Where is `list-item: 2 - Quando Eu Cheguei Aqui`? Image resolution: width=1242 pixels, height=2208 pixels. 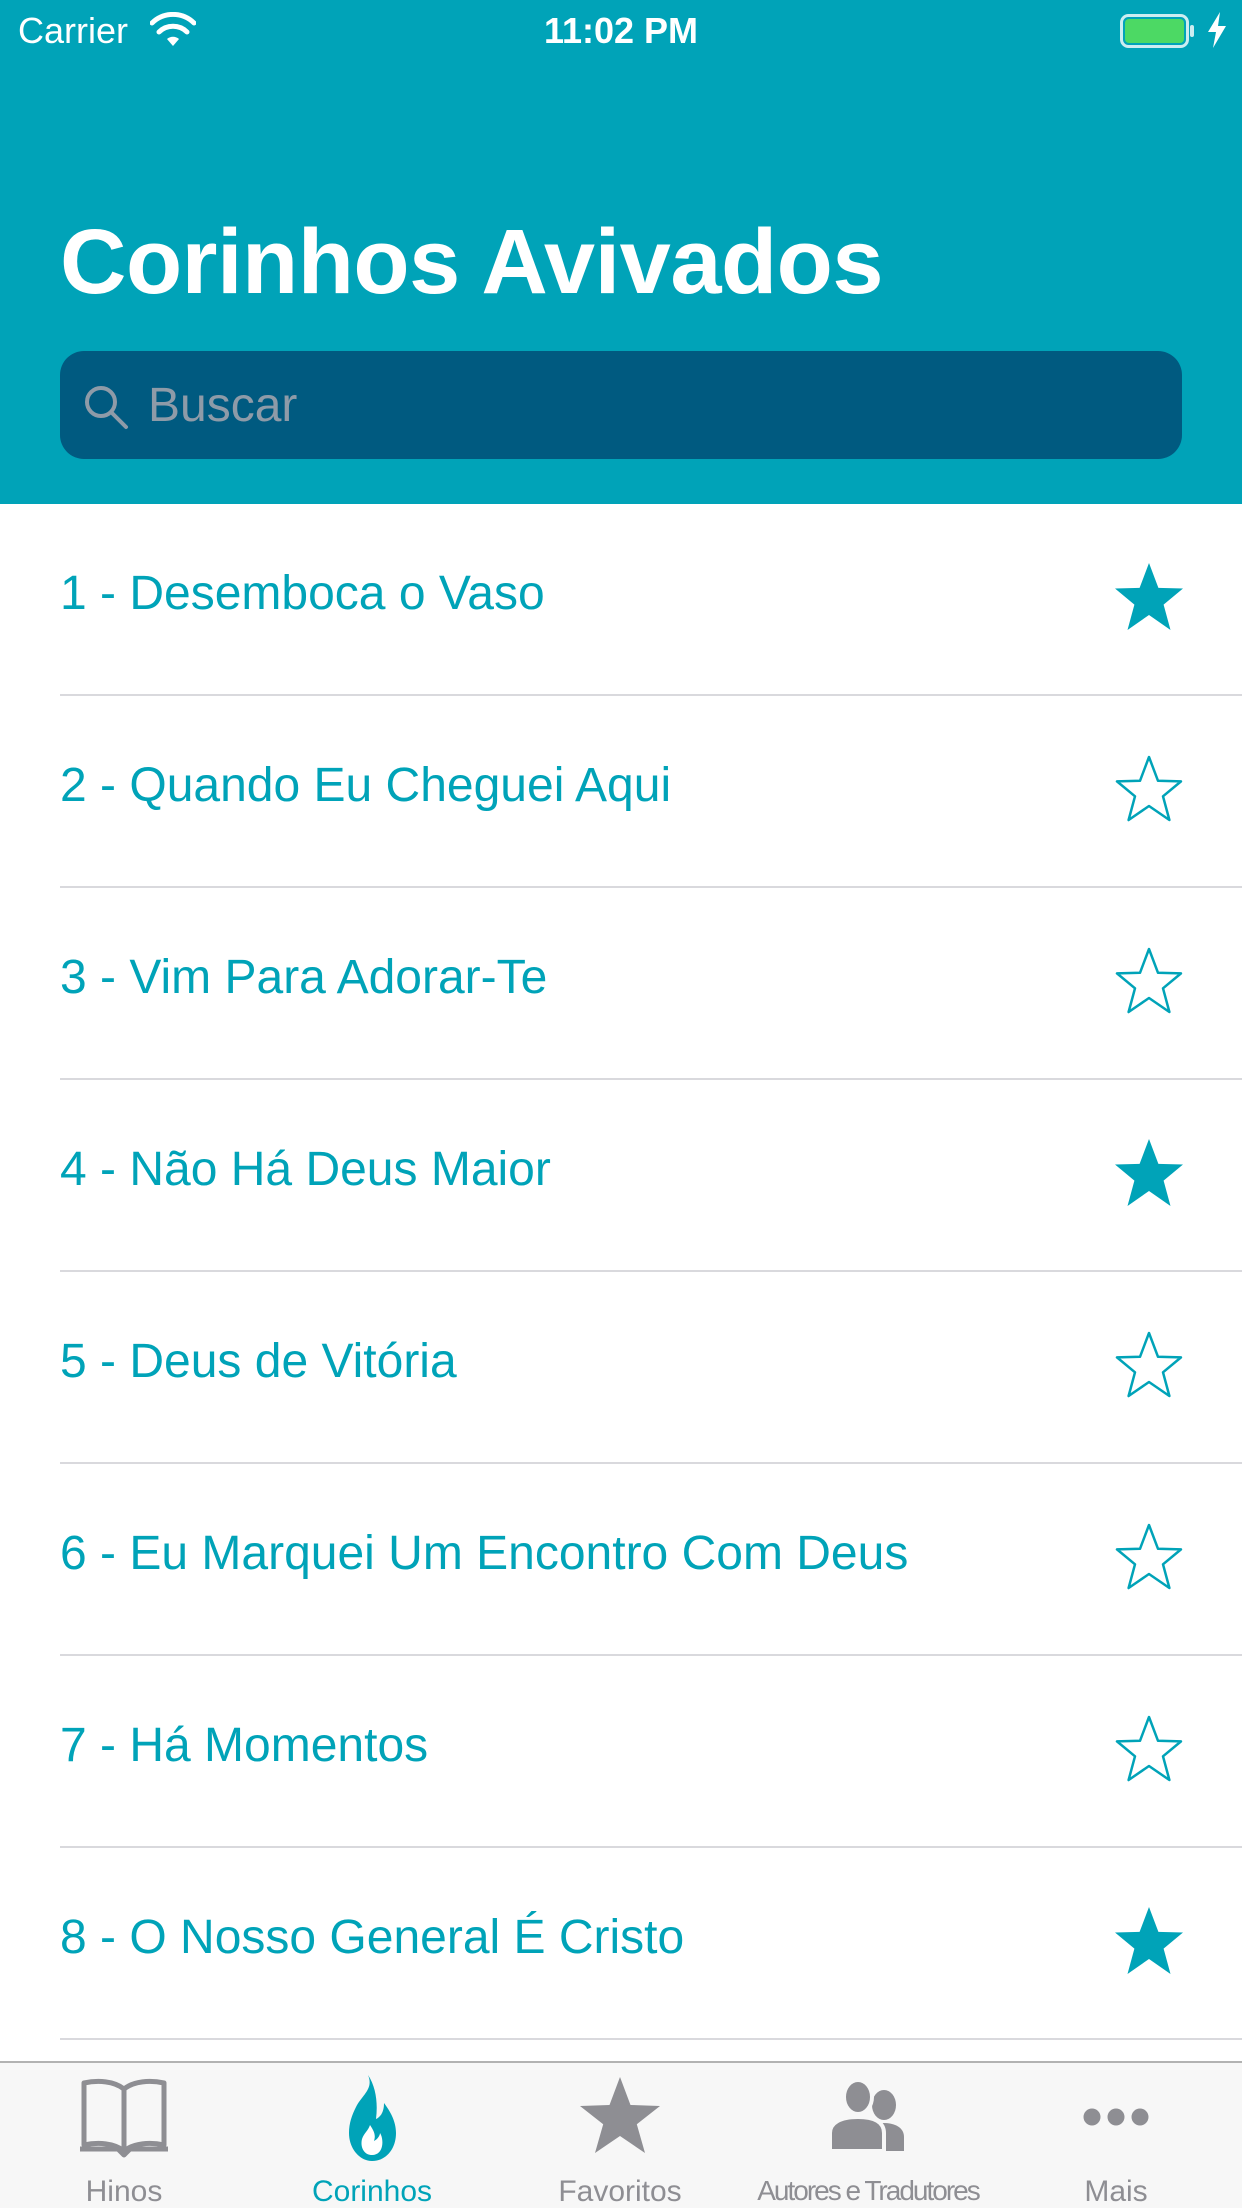
list-item: 2 - Quando Eu Cheguei Aqui is located at coordinates (621, 792).